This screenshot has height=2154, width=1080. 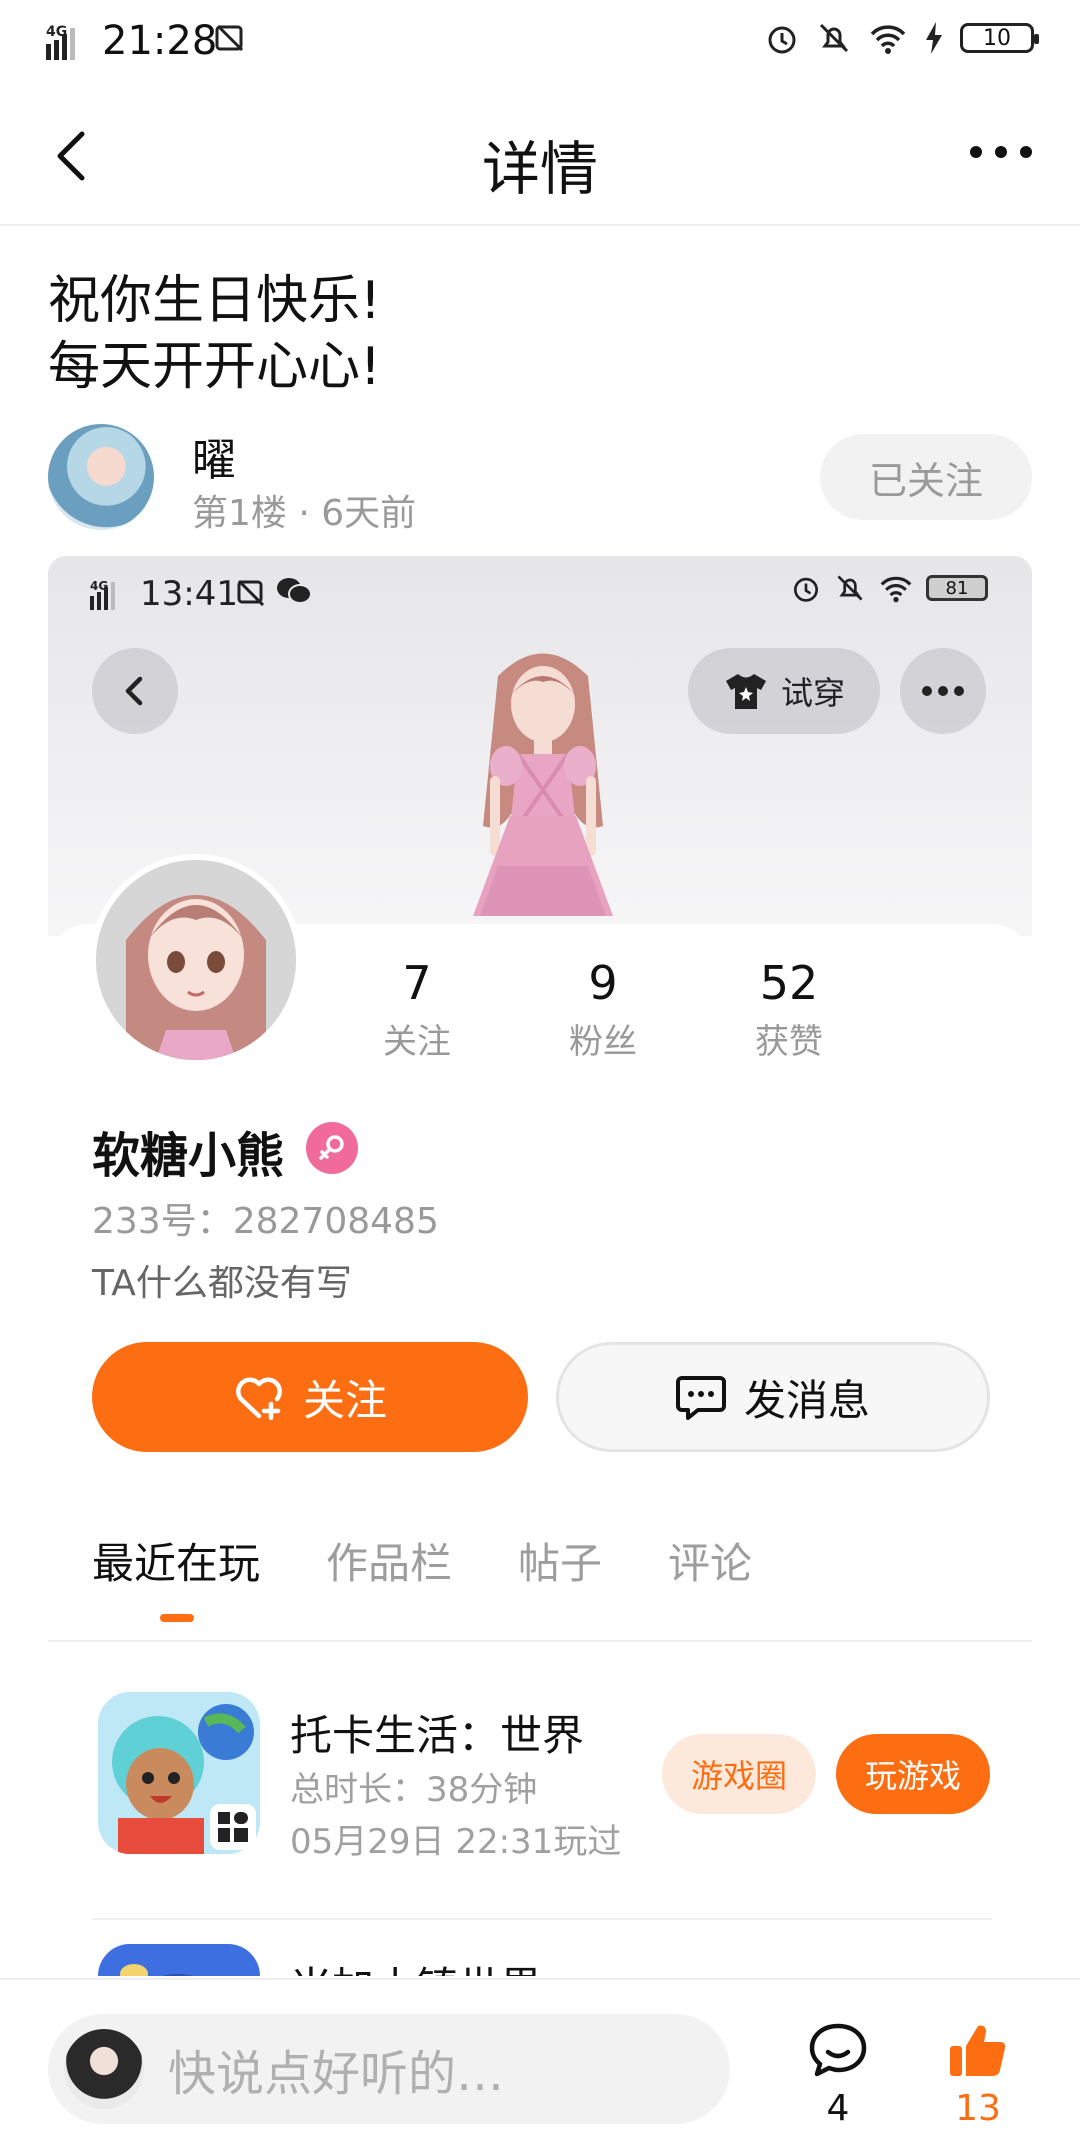 What do you see at coordinates (265, 1221) in the screenshot?
I see `profile-uid: 233号：282708485` at bounding box center [265, 1221].